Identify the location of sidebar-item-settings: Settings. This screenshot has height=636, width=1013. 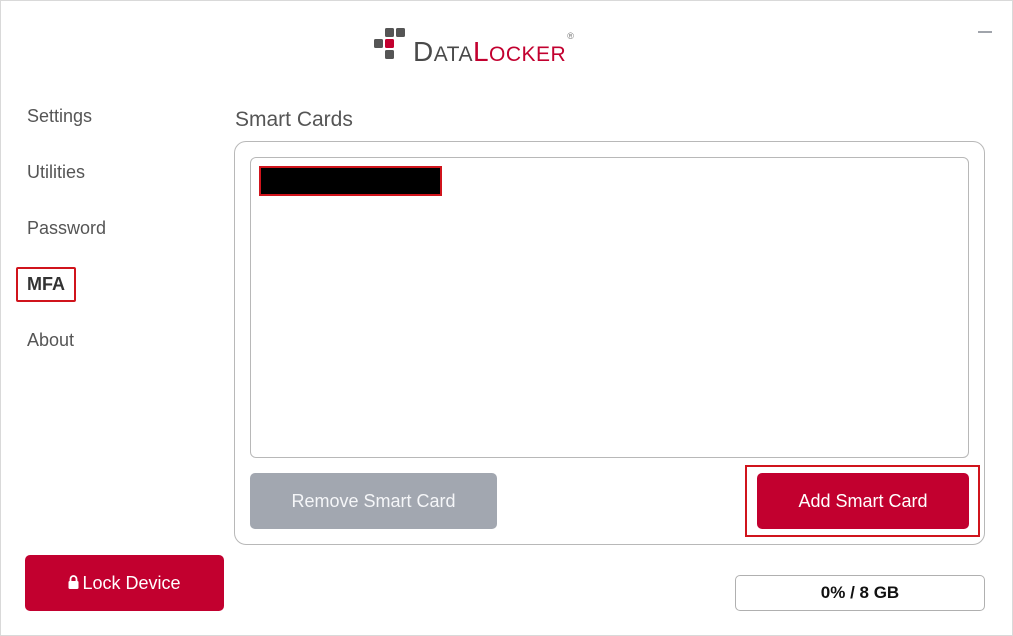
(59, 116).